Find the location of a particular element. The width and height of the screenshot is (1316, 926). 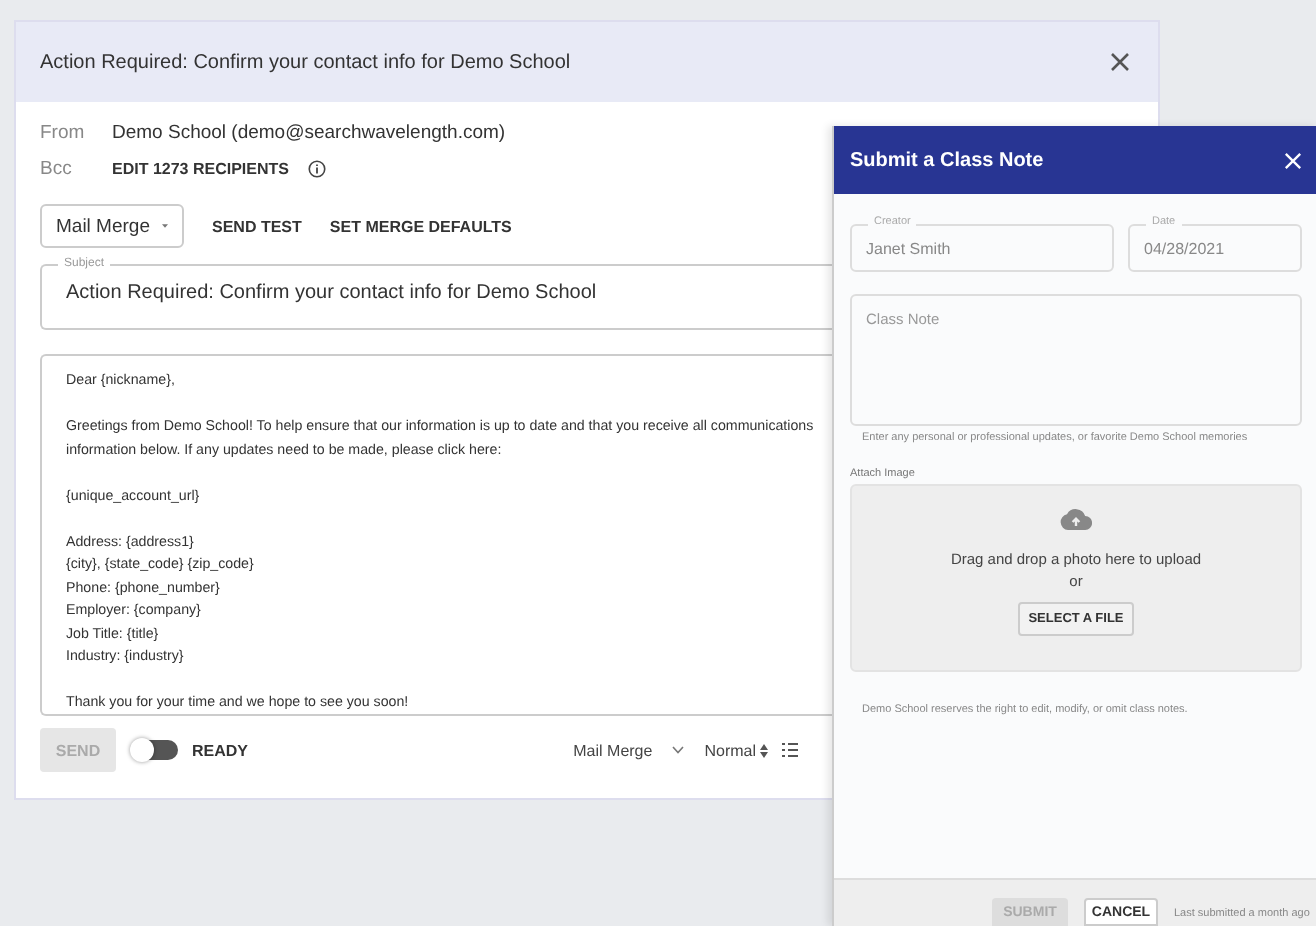

edit-recipients-link: EDIT 1273 RECIPIENTS is located at coordinates (200, 168).